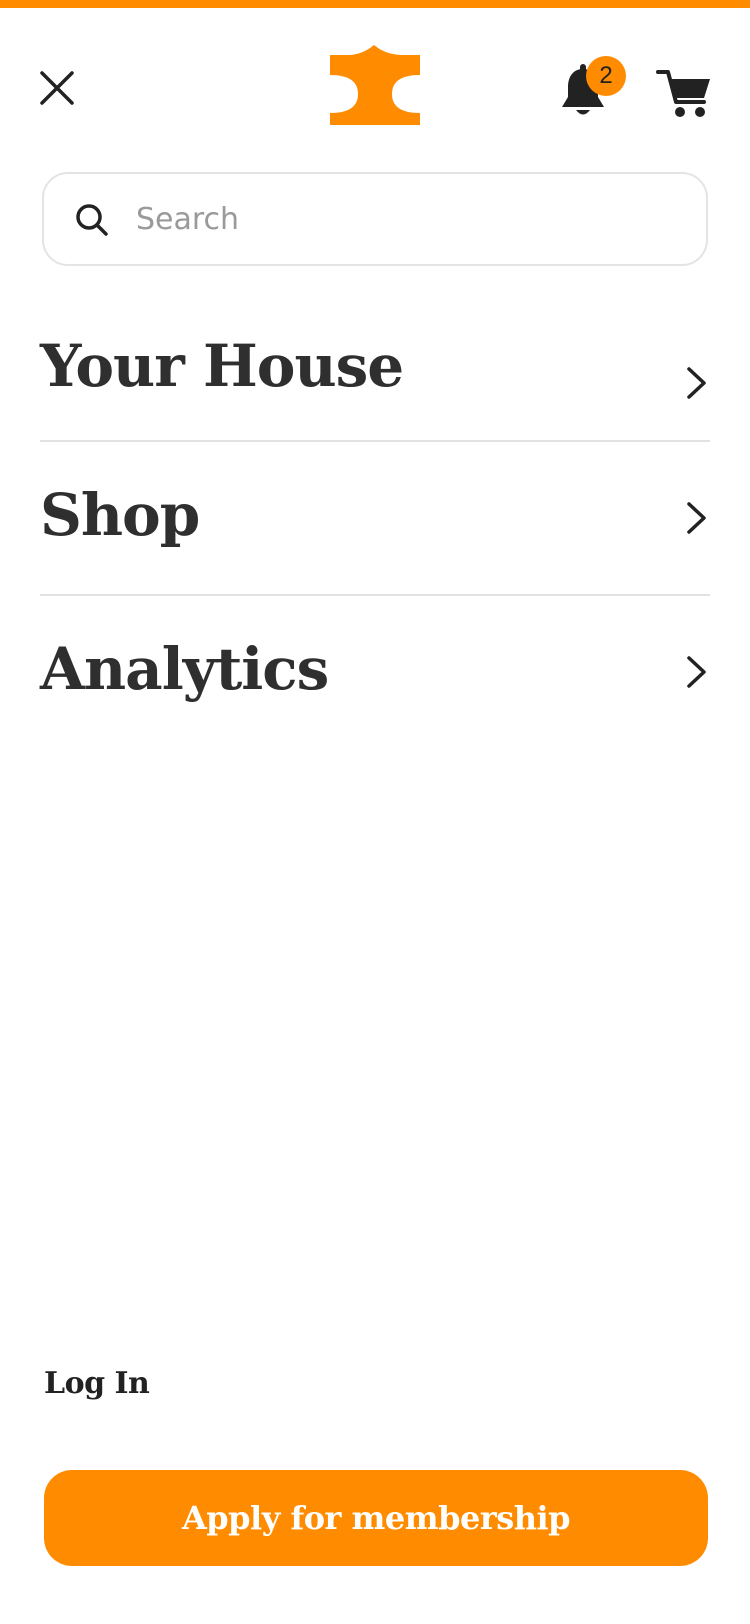 The height and width of the screenshot is (1624, 750). What do you see at coordinates (406, 219) in the screenshot?
I see `search-input` at bounding box center [406, 219].